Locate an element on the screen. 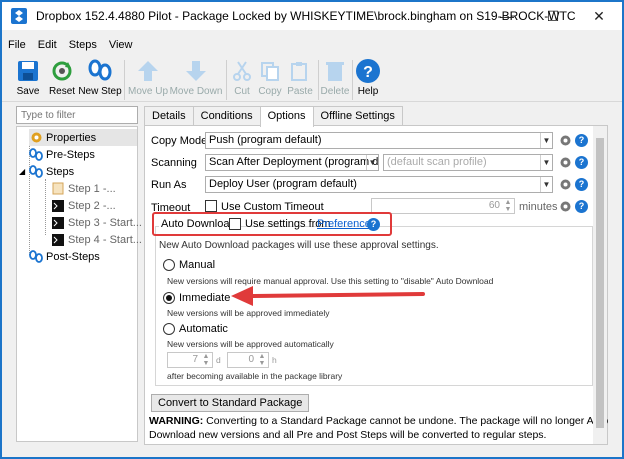 This screenshot has width=624, height=459. paste-button: Paste is located at coordinates (300, 79).